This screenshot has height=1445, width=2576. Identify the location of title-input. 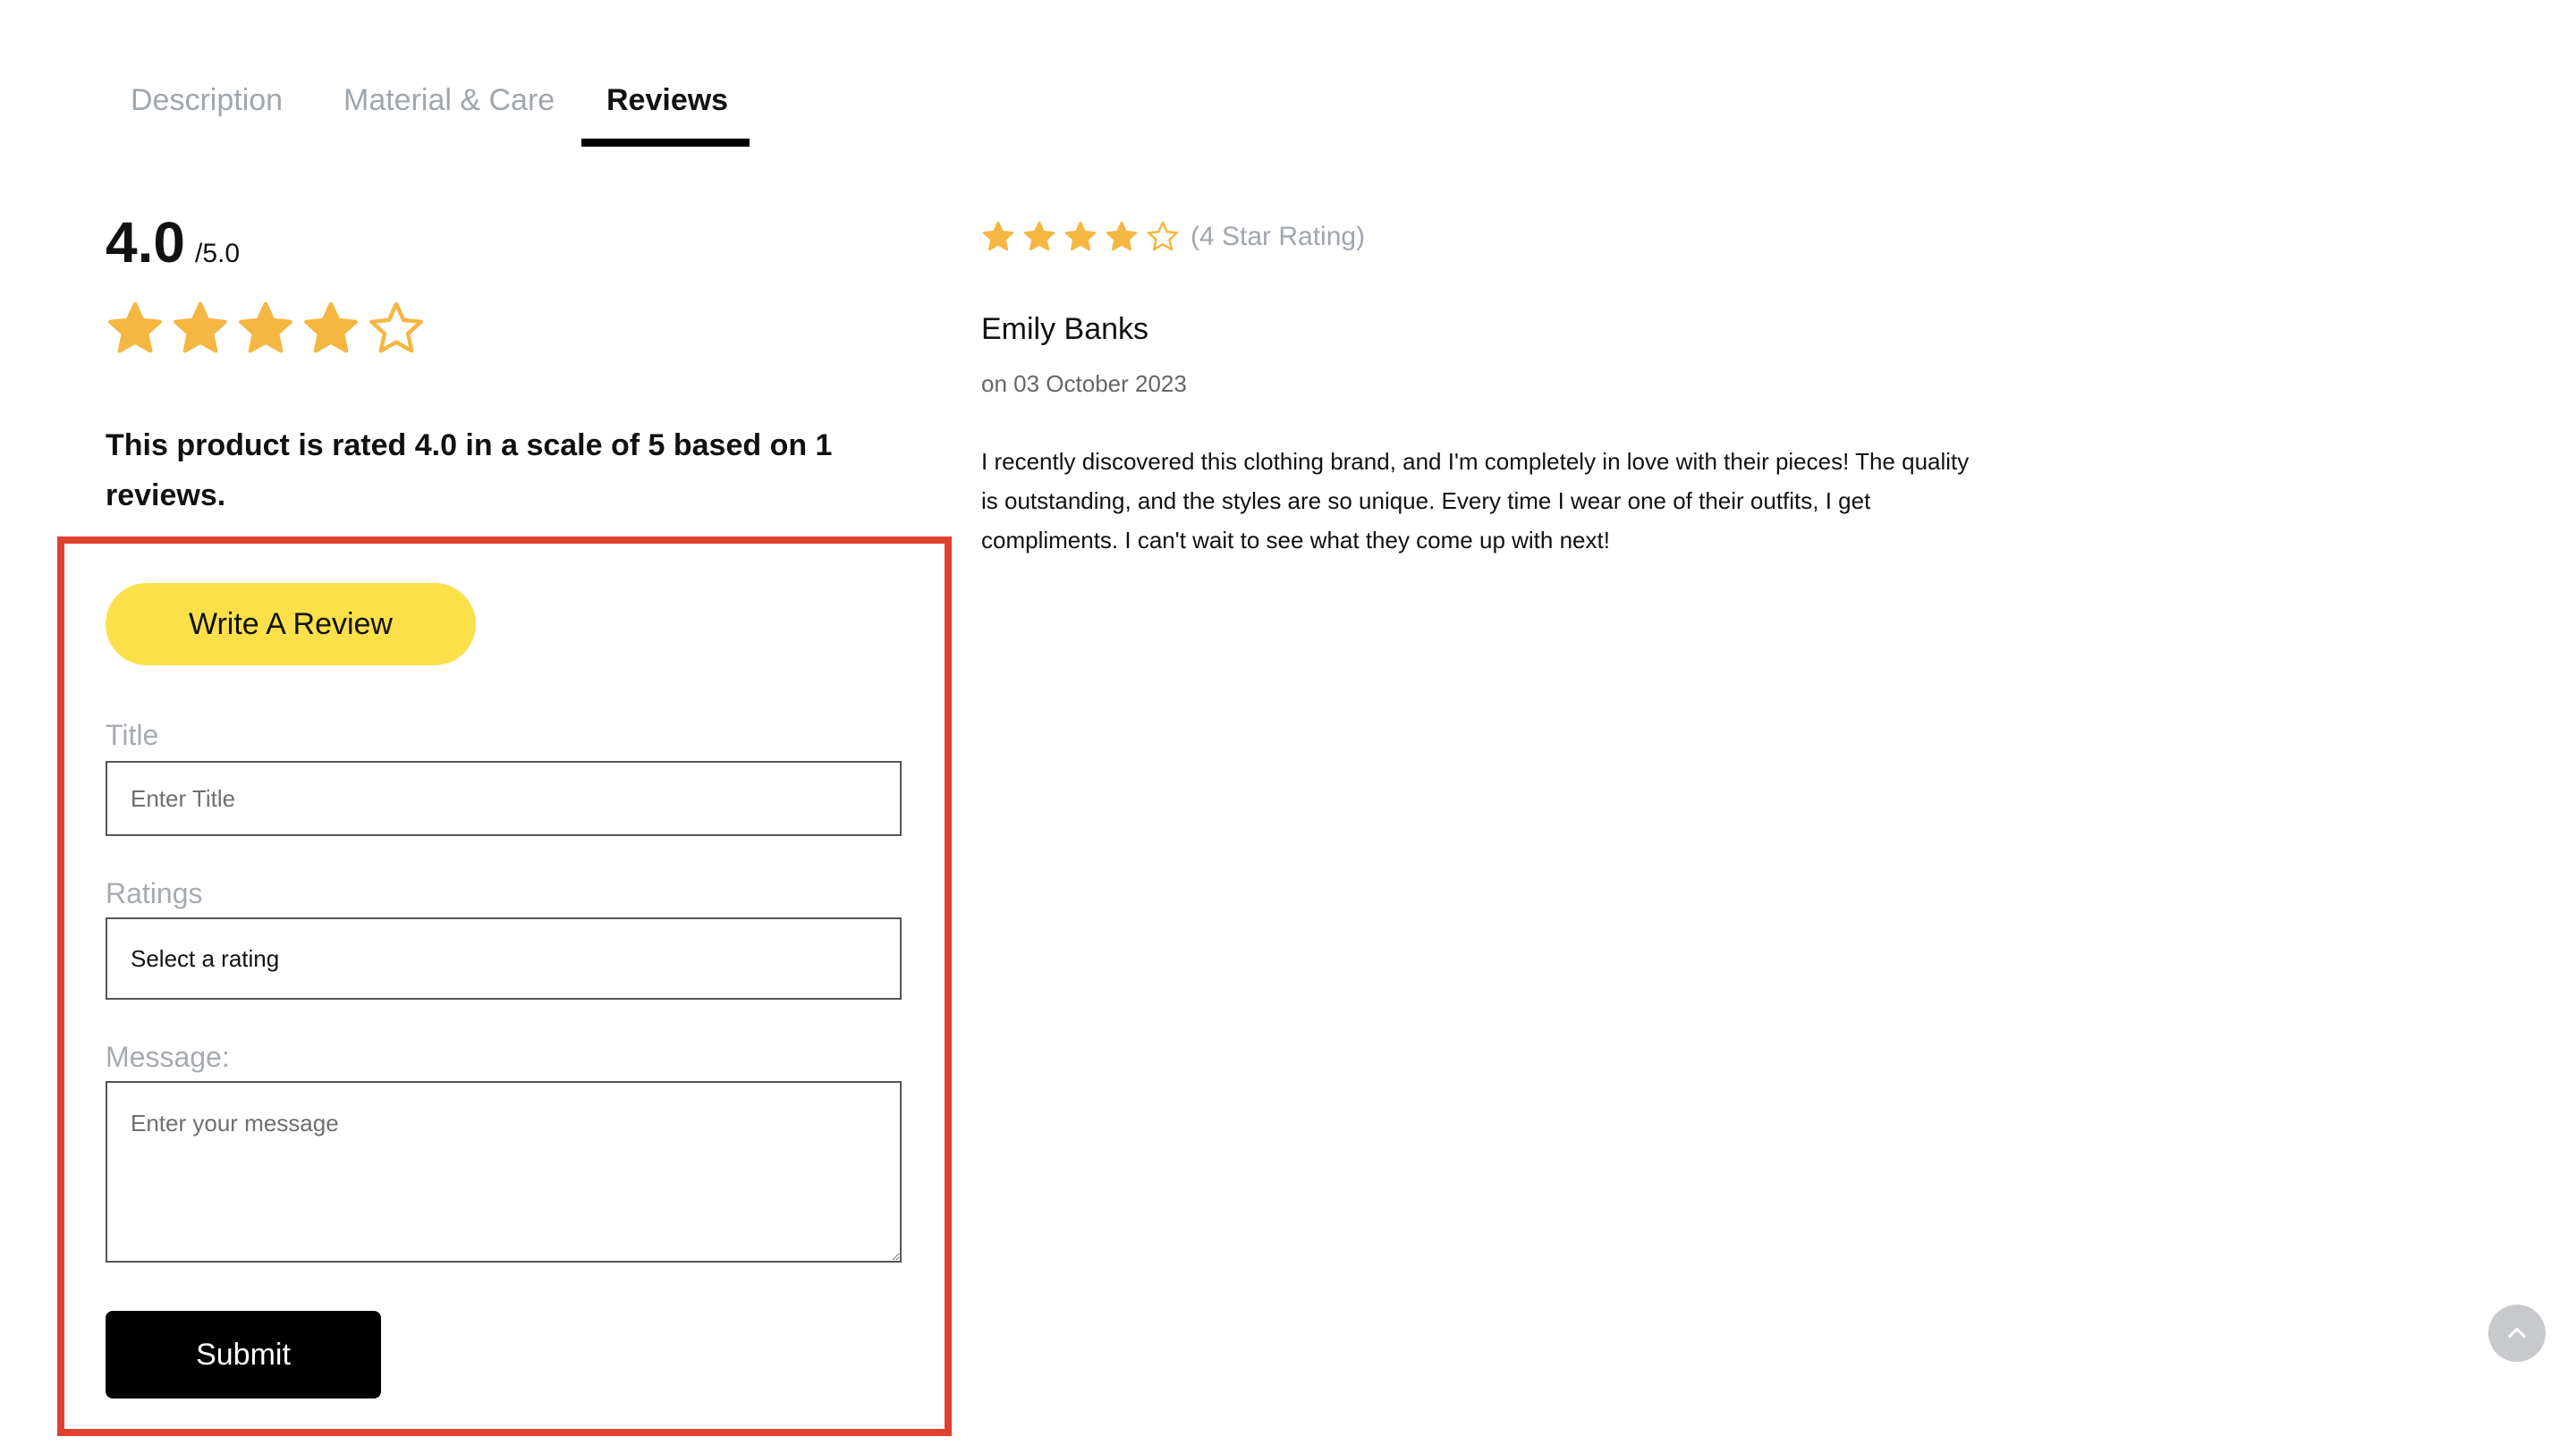
(504, 798).